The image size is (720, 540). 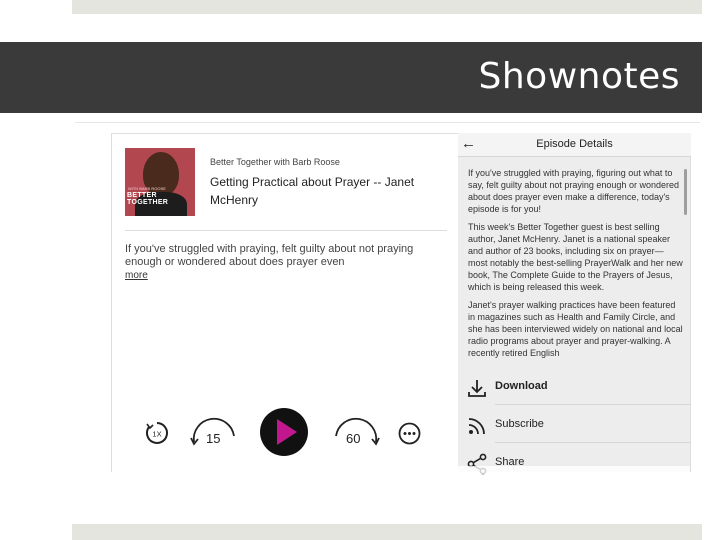 I want to click on podcast-cover-art: WITH BARB ROOSE BETTER TOGETHER, so click(x=160, y=182).